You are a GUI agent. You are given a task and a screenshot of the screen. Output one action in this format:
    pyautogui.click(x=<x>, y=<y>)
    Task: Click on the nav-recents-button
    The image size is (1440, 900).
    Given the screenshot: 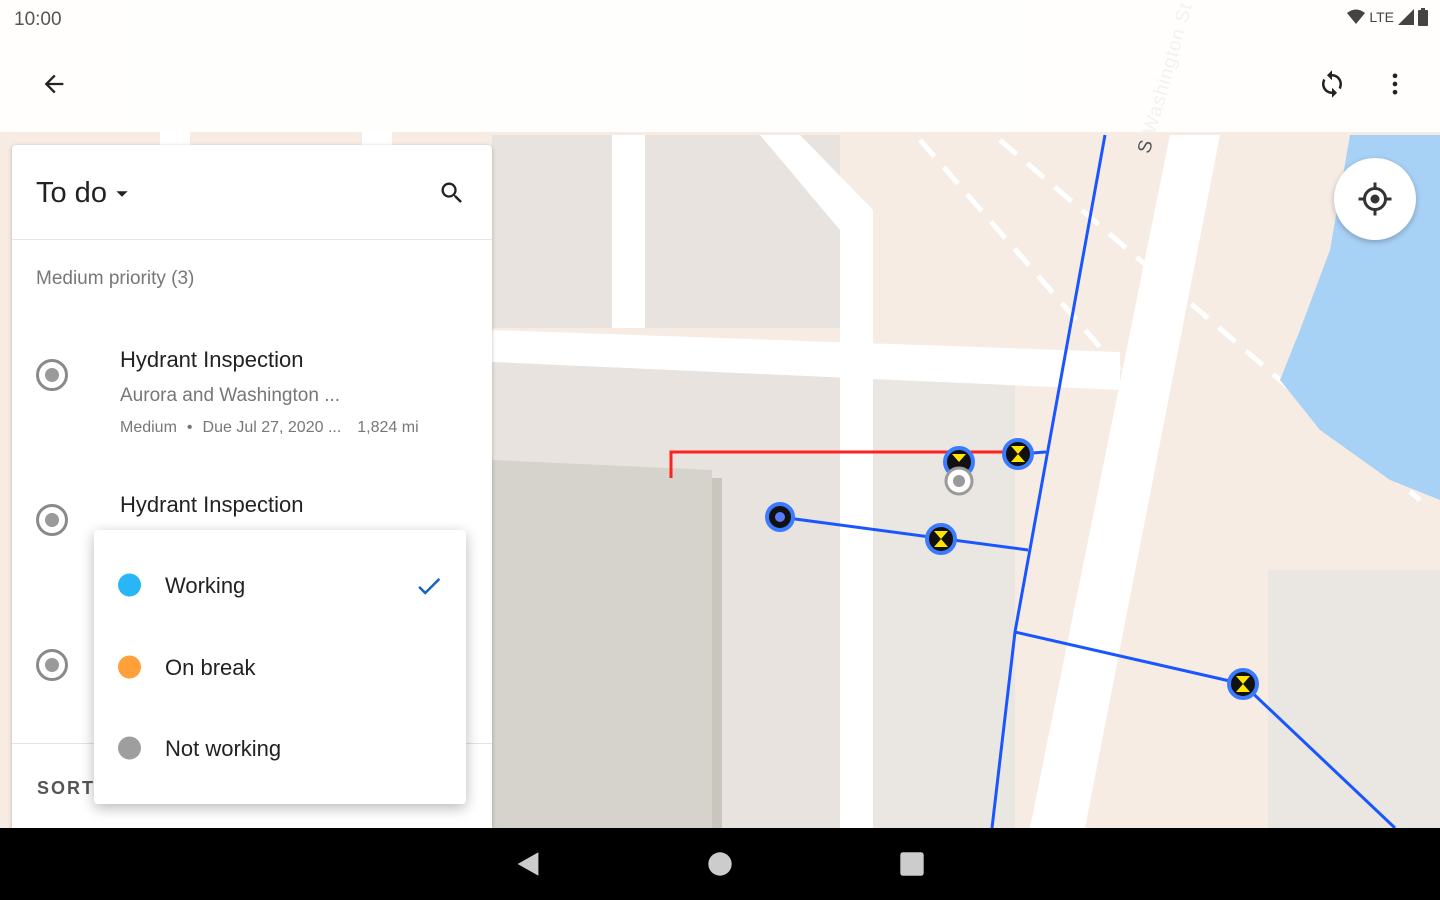 What is the action you would take?
    pyautogui.click(x=912, y=864)
    